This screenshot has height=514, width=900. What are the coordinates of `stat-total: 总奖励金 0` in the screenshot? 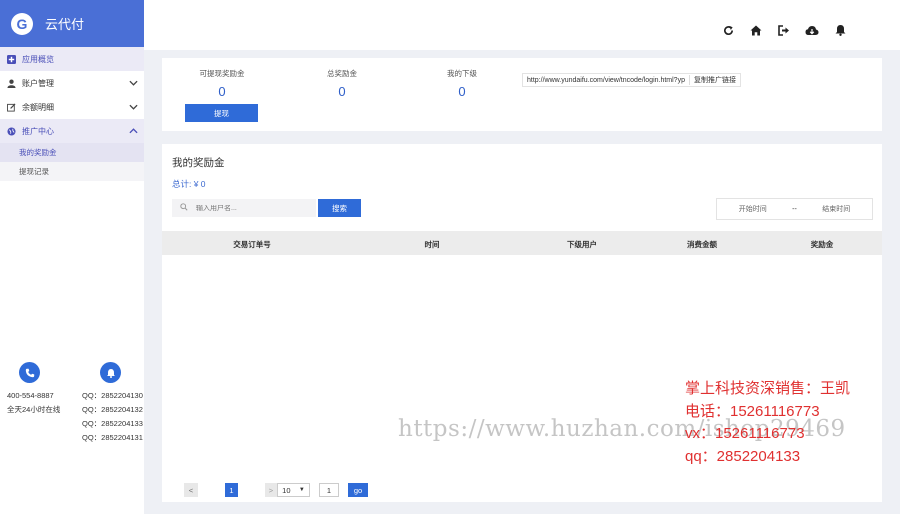 It's located at (342, 83).